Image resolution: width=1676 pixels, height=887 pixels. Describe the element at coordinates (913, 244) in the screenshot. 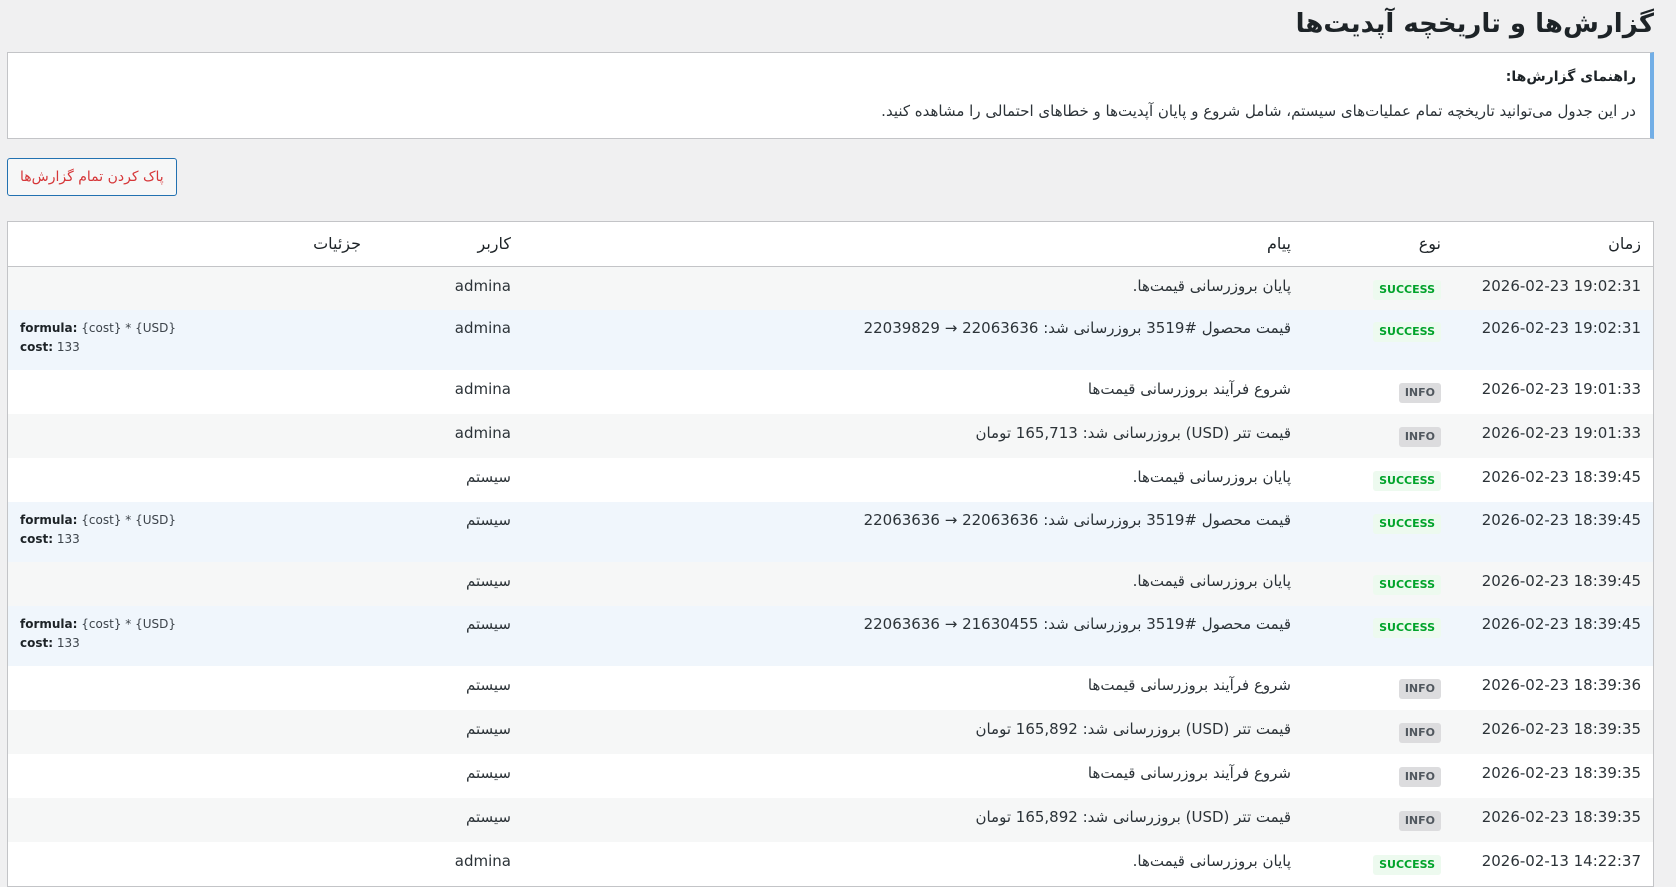

I see `header-message: پیام` at that location.